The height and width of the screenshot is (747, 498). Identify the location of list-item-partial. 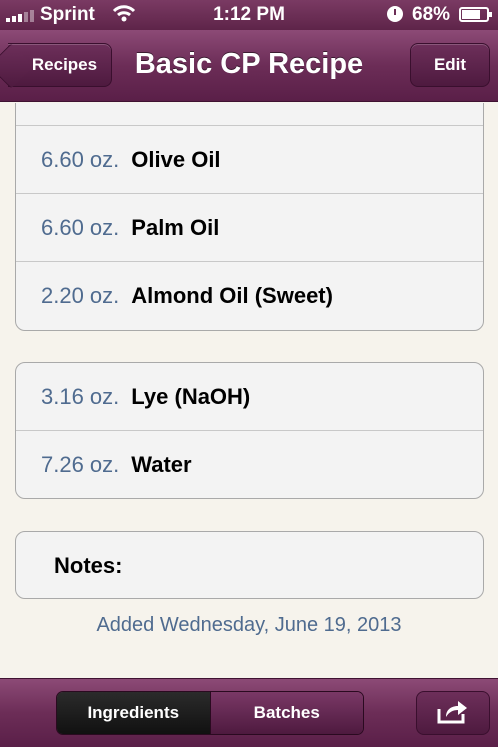
(249, 114).